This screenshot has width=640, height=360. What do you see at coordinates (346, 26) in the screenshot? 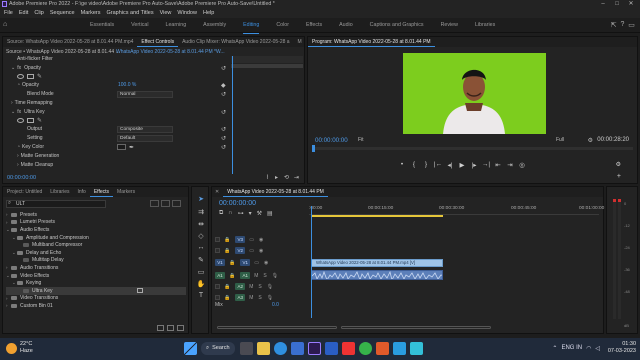
I see `workspace-audio: Audio` at bounding box center [346, 26].